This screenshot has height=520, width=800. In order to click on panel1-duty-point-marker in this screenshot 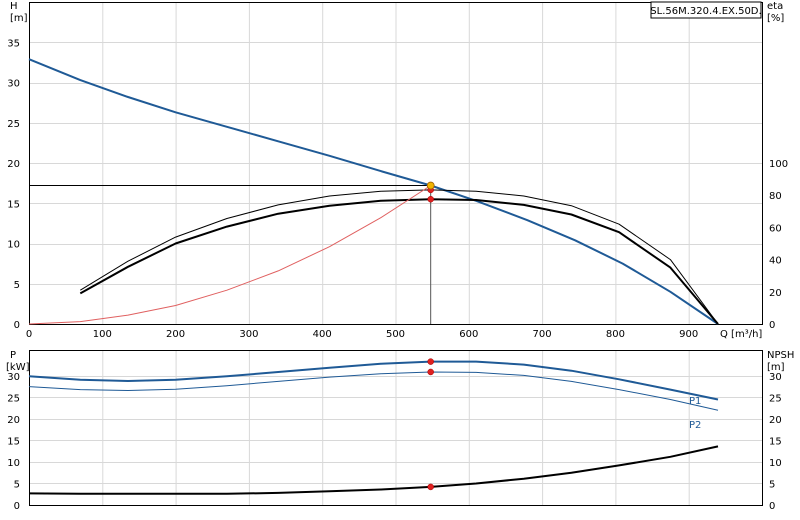, I will do `click(430, 185)`.